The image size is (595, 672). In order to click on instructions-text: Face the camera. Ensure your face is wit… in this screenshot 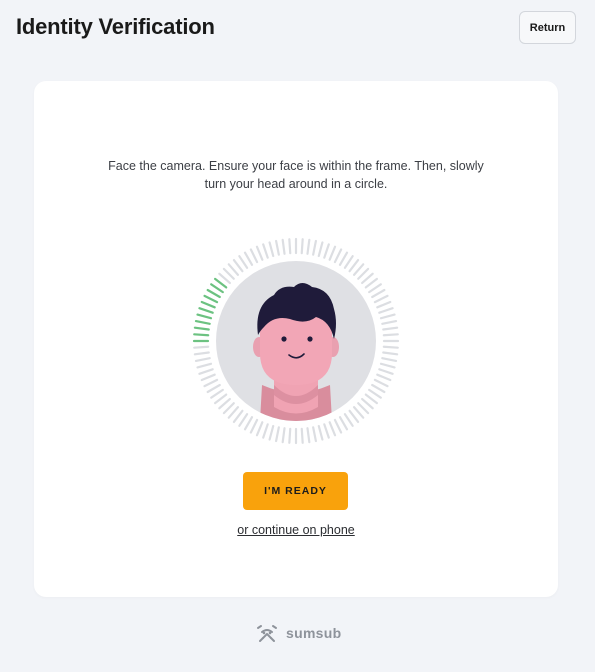, I will do `click(296, 175)`.